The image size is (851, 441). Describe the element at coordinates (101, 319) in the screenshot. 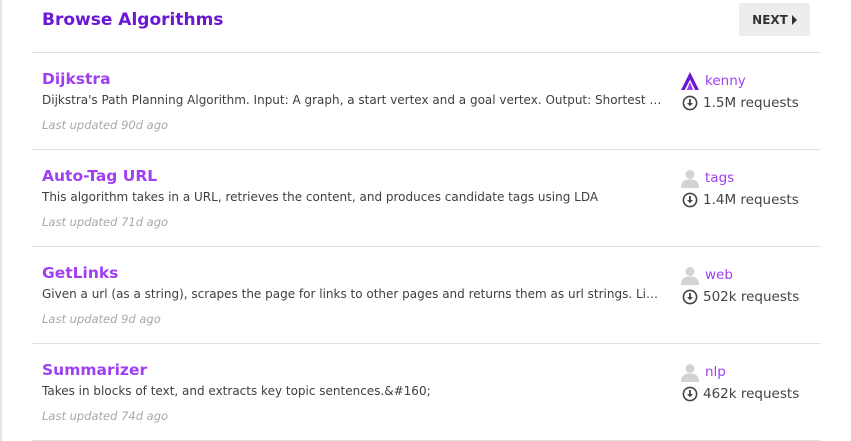

I see `last-updated-text: Last updated 9d ago` at that location.